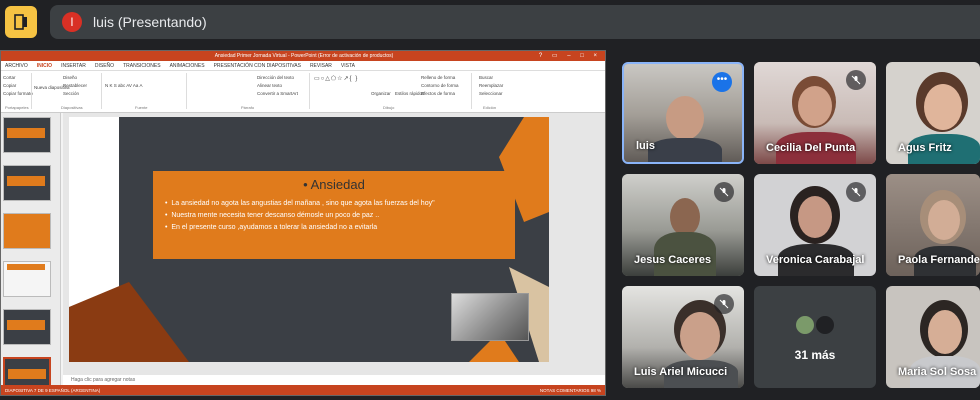 This screenshot has width=980, height=400. What do you see at coordinates (570, 390) in the screenshot?
I see `status-right-text: NOTAS COMENTARIOS 98 %` at bounding box center [570, 390].